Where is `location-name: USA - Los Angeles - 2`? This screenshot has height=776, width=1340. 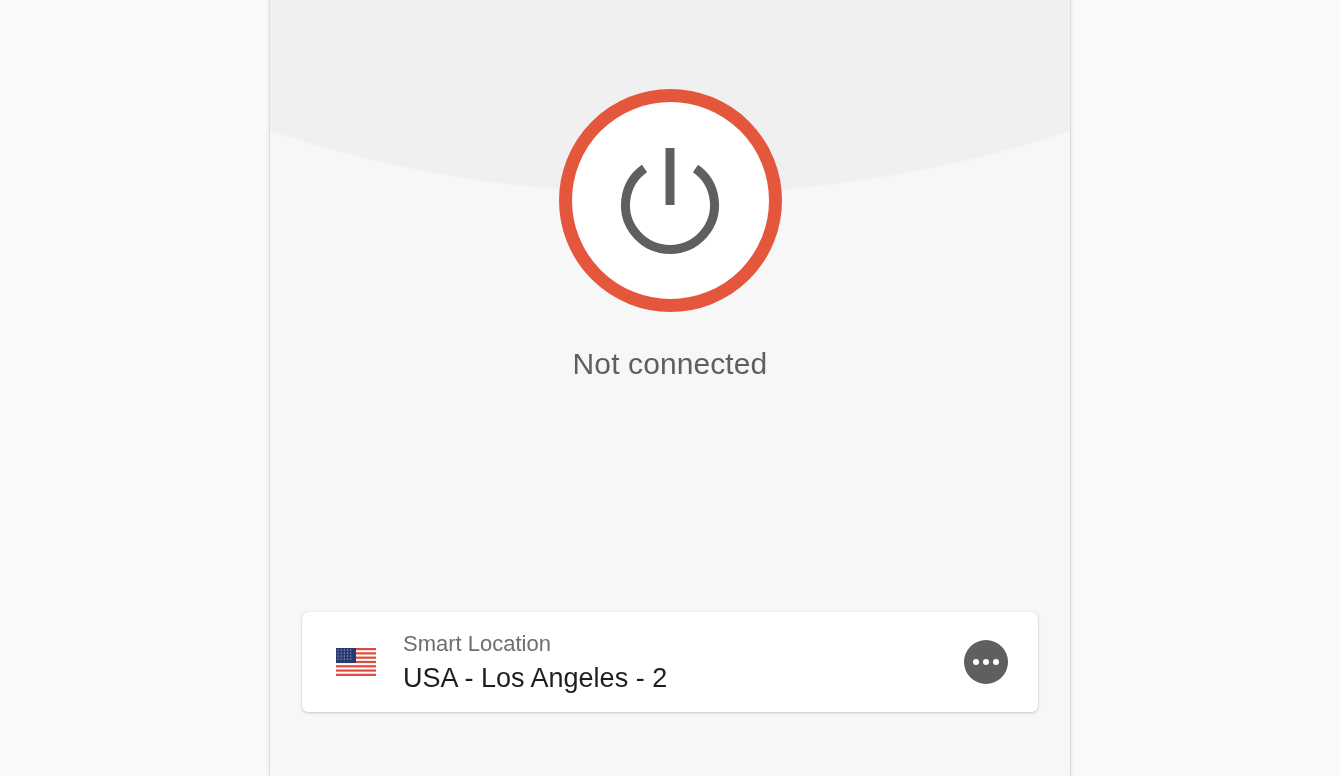
location-name: USA - Los Angeles - 2 is located at coordinates (535, 677).